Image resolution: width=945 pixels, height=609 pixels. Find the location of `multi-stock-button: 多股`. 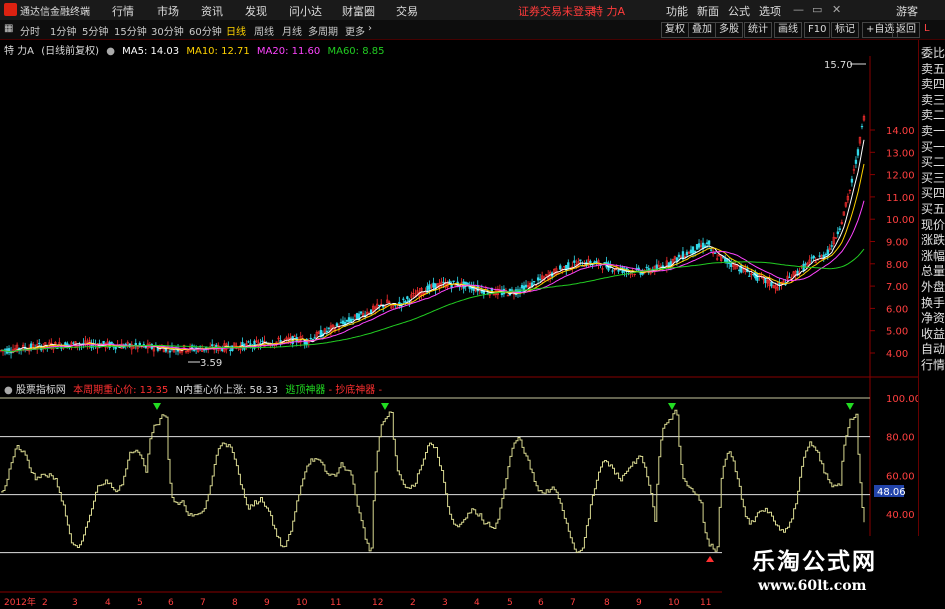

multi-stock-button: 多股 is located at coordinates (729, 30).